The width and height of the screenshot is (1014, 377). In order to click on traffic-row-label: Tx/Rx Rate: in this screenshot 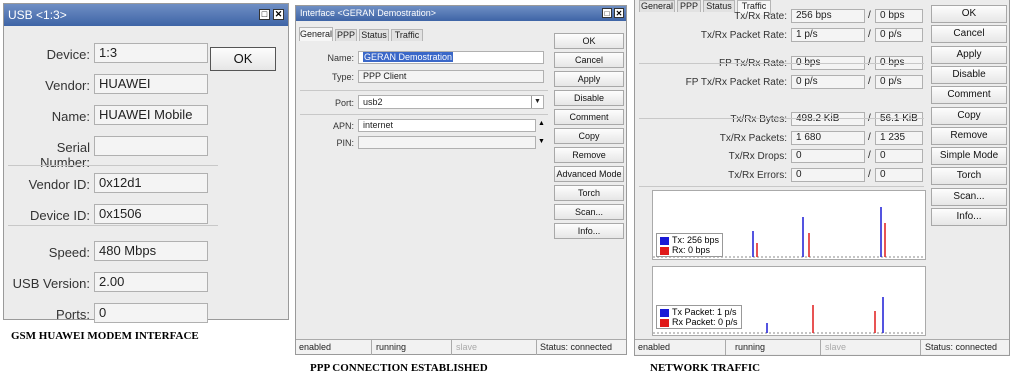, I will do `click(760, 16)`.